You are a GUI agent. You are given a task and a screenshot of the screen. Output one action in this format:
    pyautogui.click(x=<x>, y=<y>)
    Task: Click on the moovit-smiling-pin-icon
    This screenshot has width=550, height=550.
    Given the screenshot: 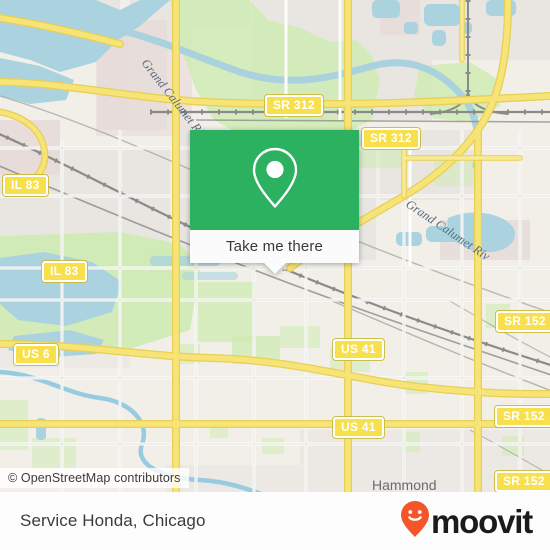 What is the action you would take?
    pyautogui.click(x=415, y=521)
    